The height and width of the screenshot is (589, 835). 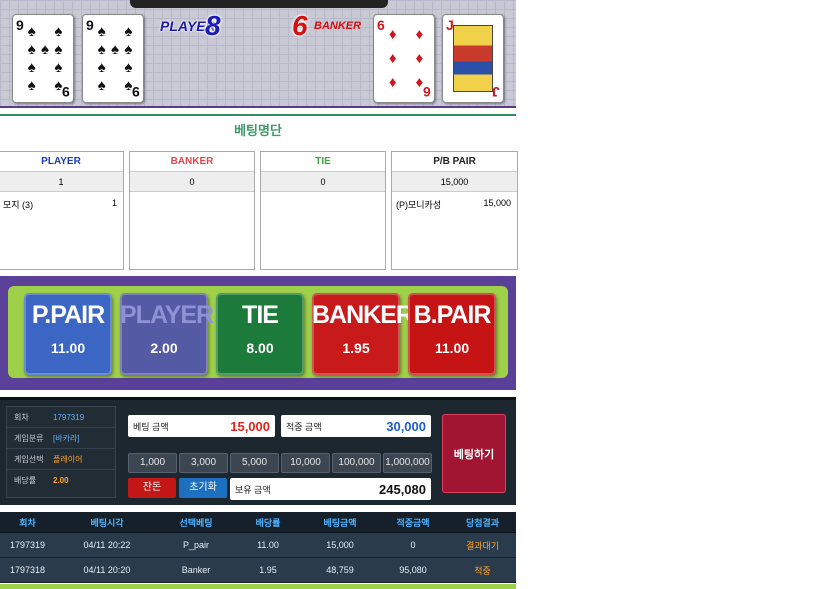 I want to click on bet-option-name: TIE, so click(x=260, y=315).